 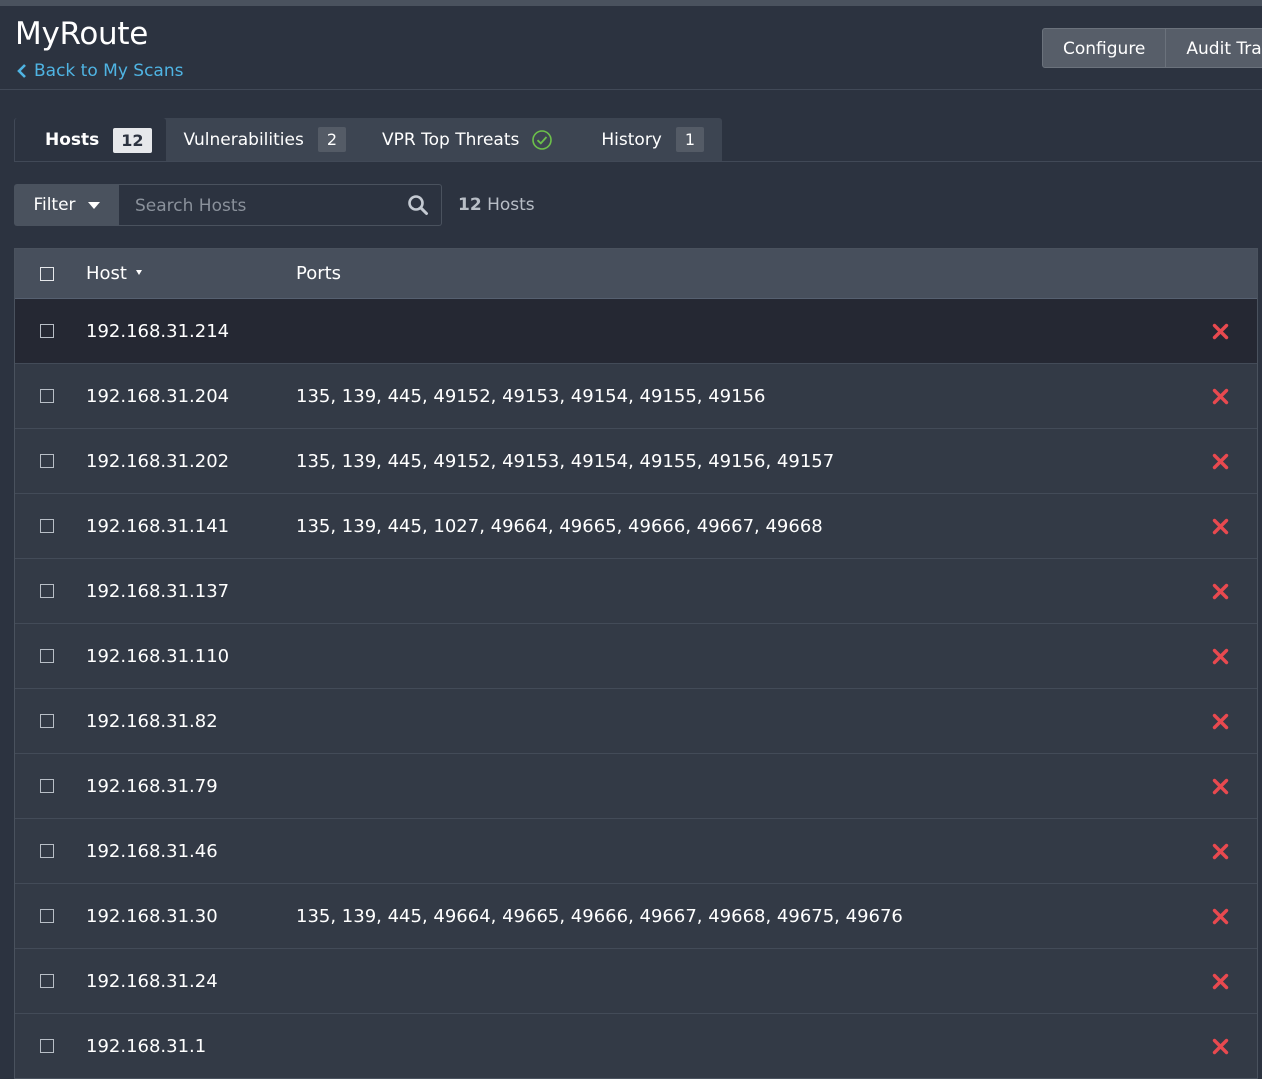 I want to click on back-link-label: Back to My Scans, so click(x=109, y=71).